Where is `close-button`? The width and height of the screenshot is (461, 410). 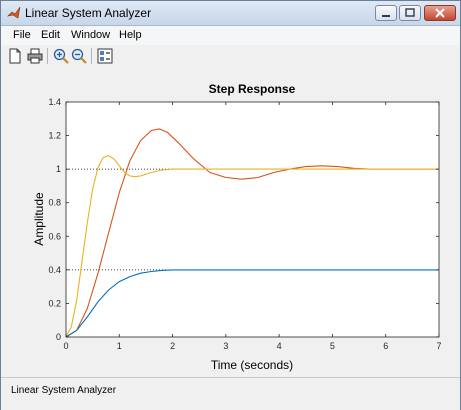
close-button is located at coordinates (440, 13).